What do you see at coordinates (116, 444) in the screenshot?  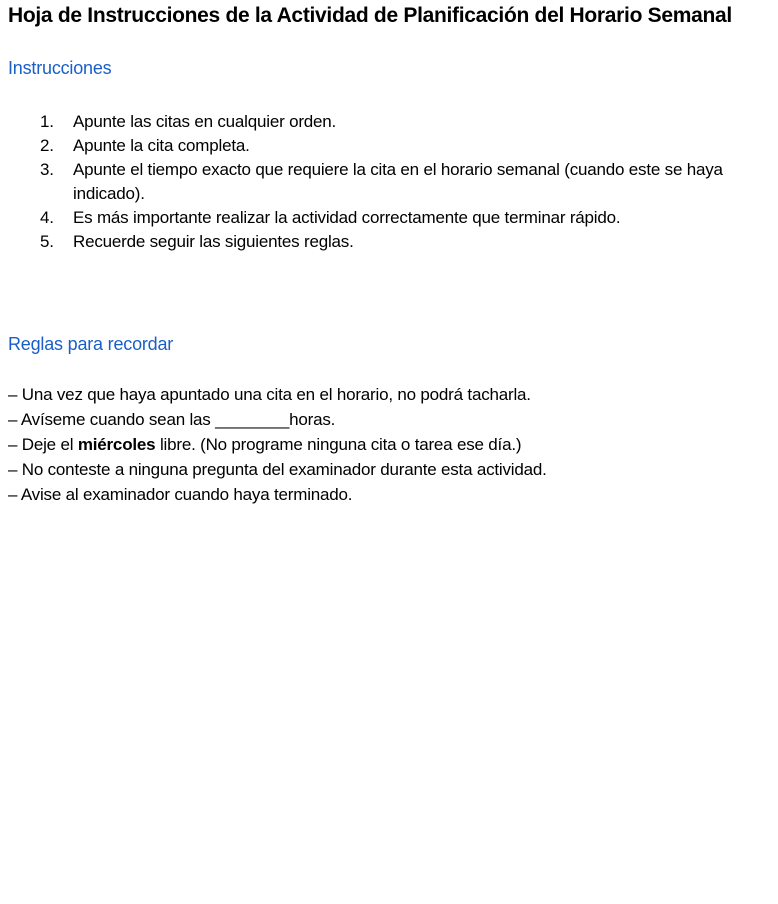 I see `rule-emphasis-day: miércoles` at bounding box center [116, 444].